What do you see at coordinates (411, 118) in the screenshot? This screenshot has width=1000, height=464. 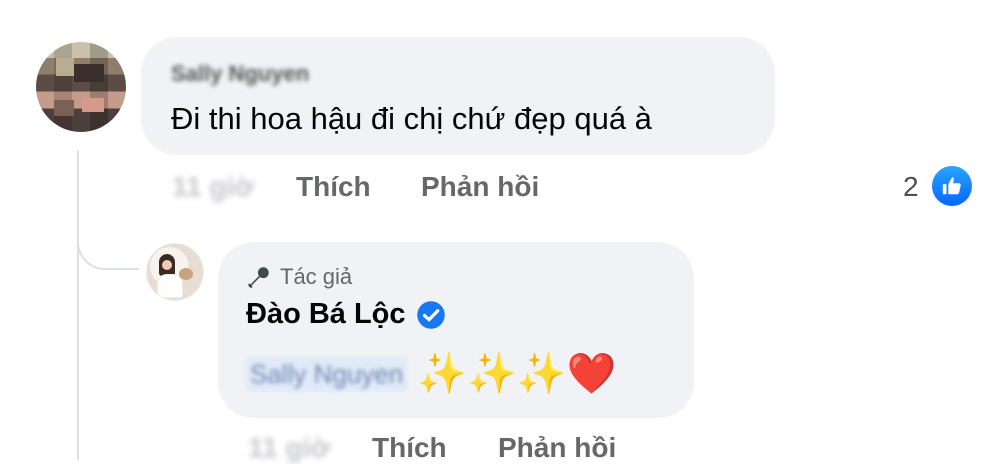 I see `comment-text: Đi thi hoa hậu đi chị chứ đẹp quá à` at bounding box center [411, 118].